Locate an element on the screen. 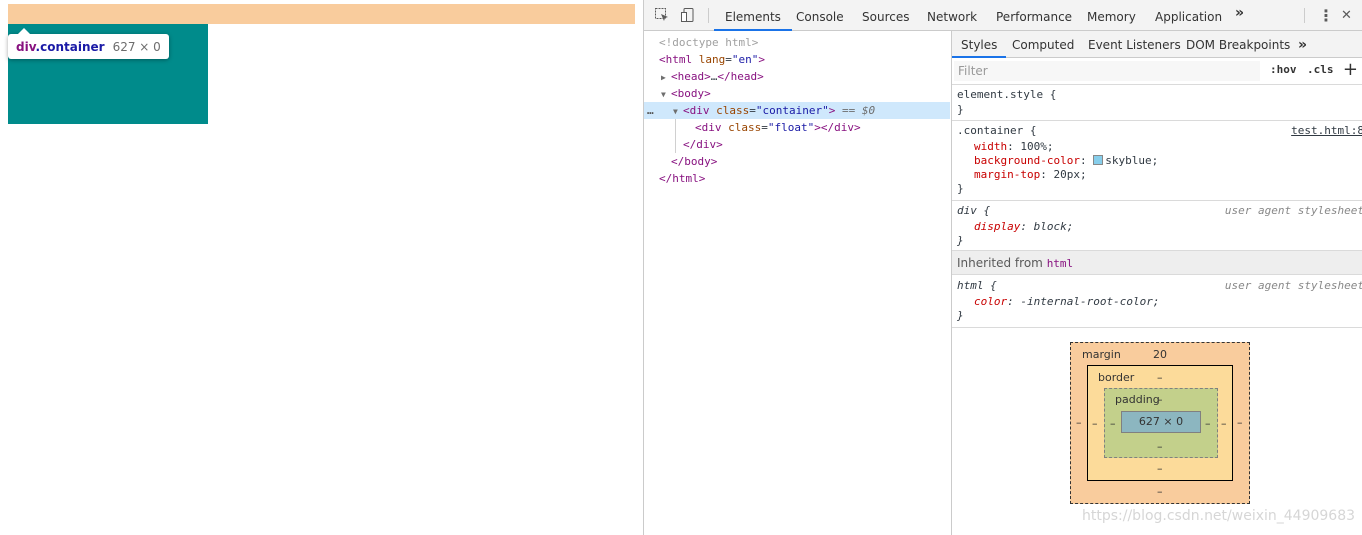 The image size is (1362, 535). element-tooltip: div.container 627 × 0 is located at coordinates (88, 43).